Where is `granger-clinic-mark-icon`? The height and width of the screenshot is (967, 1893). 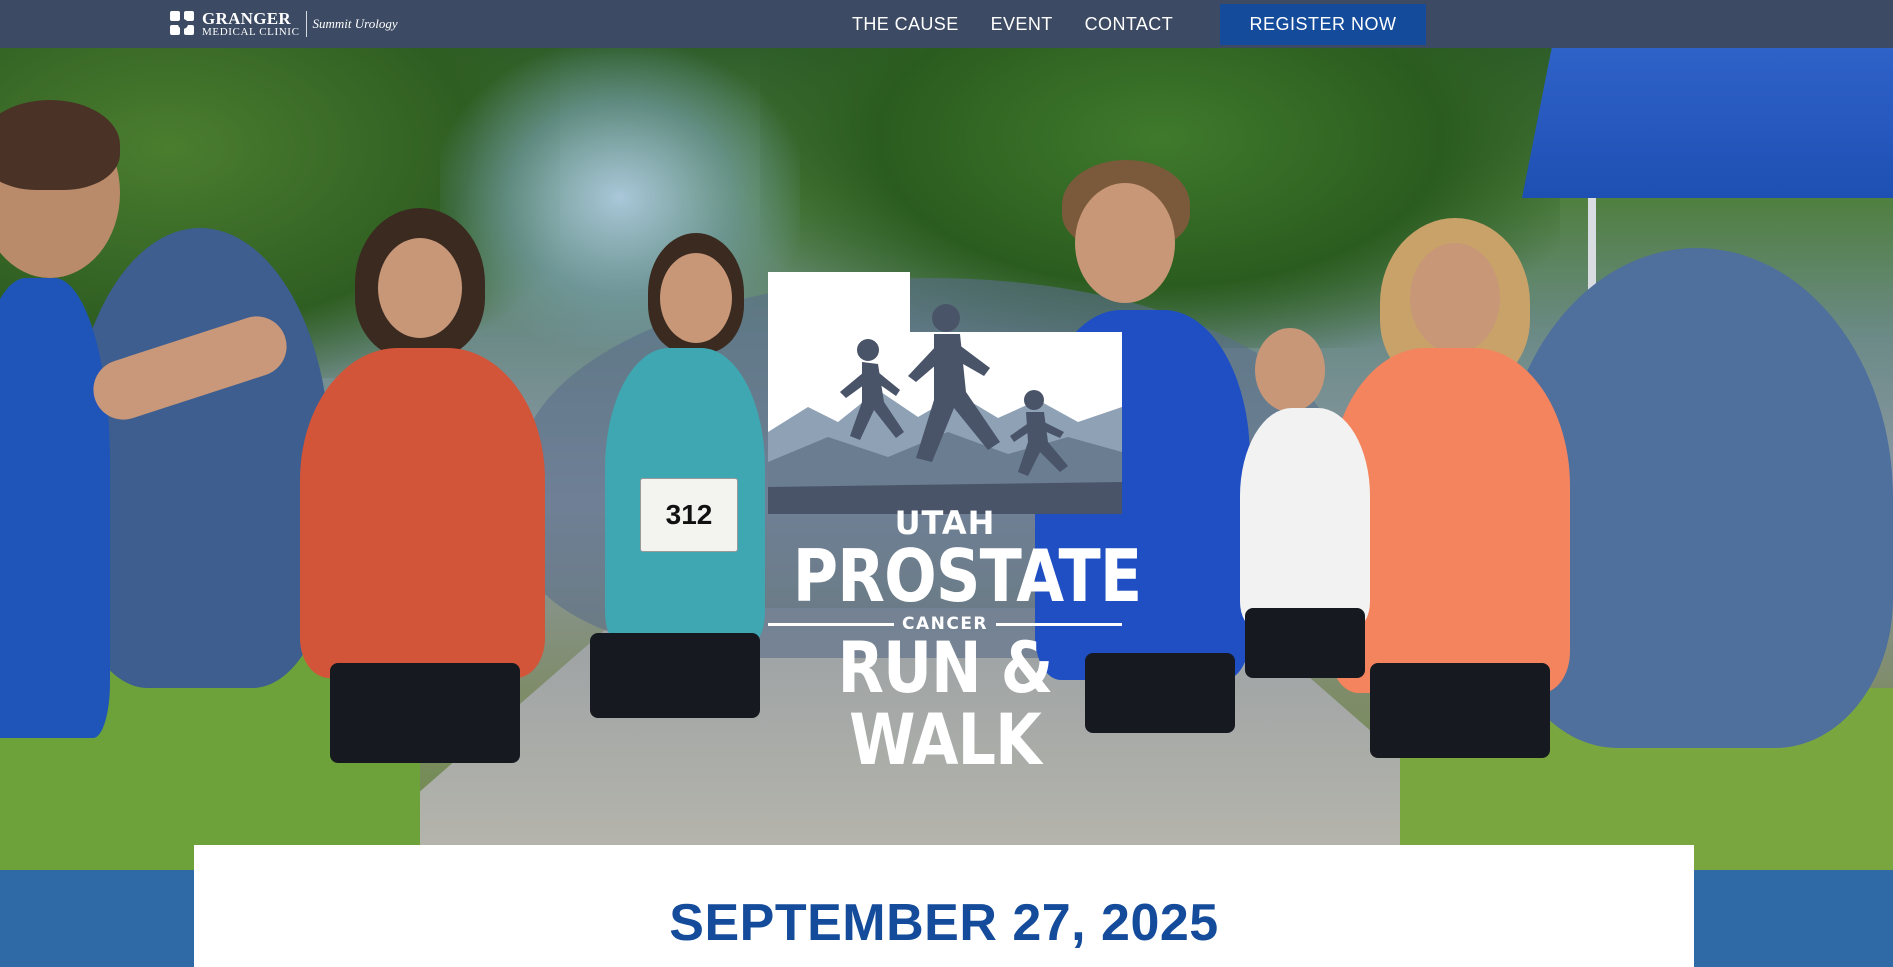
granger-clinic-mark-icon is located at coordinates (183, 24).